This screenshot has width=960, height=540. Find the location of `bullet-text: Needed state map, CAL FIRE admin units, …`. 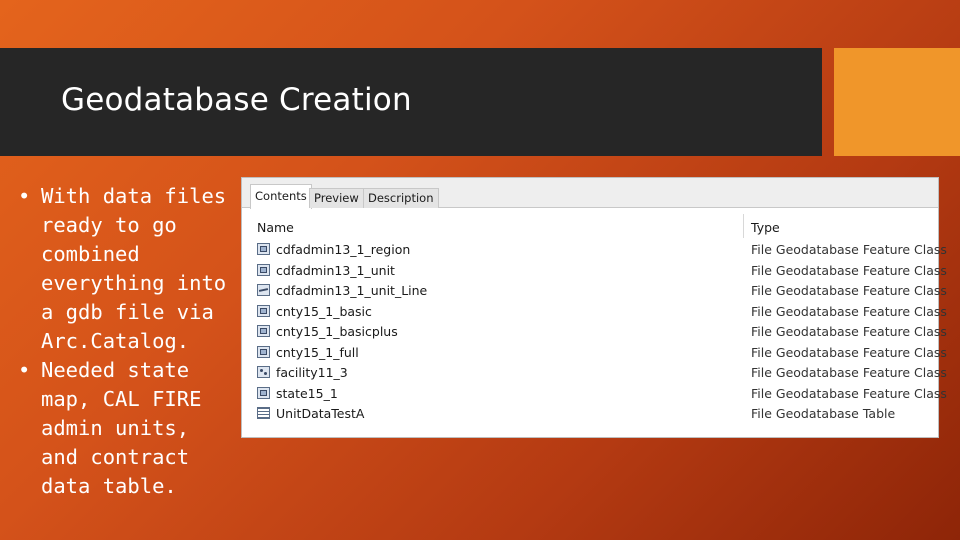

bullet-text: Needed state map, CAL FIRE admin units, … is located at coordinates (121, 428).